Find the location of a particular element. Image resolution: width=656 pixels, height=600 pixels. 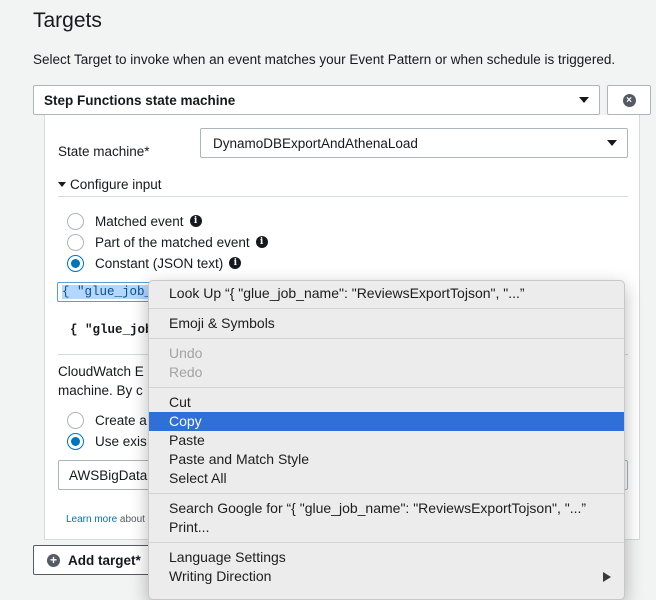

state-machine-select: DynamoDBExportAndAthenaLoad is located at coordinates (414, 143).